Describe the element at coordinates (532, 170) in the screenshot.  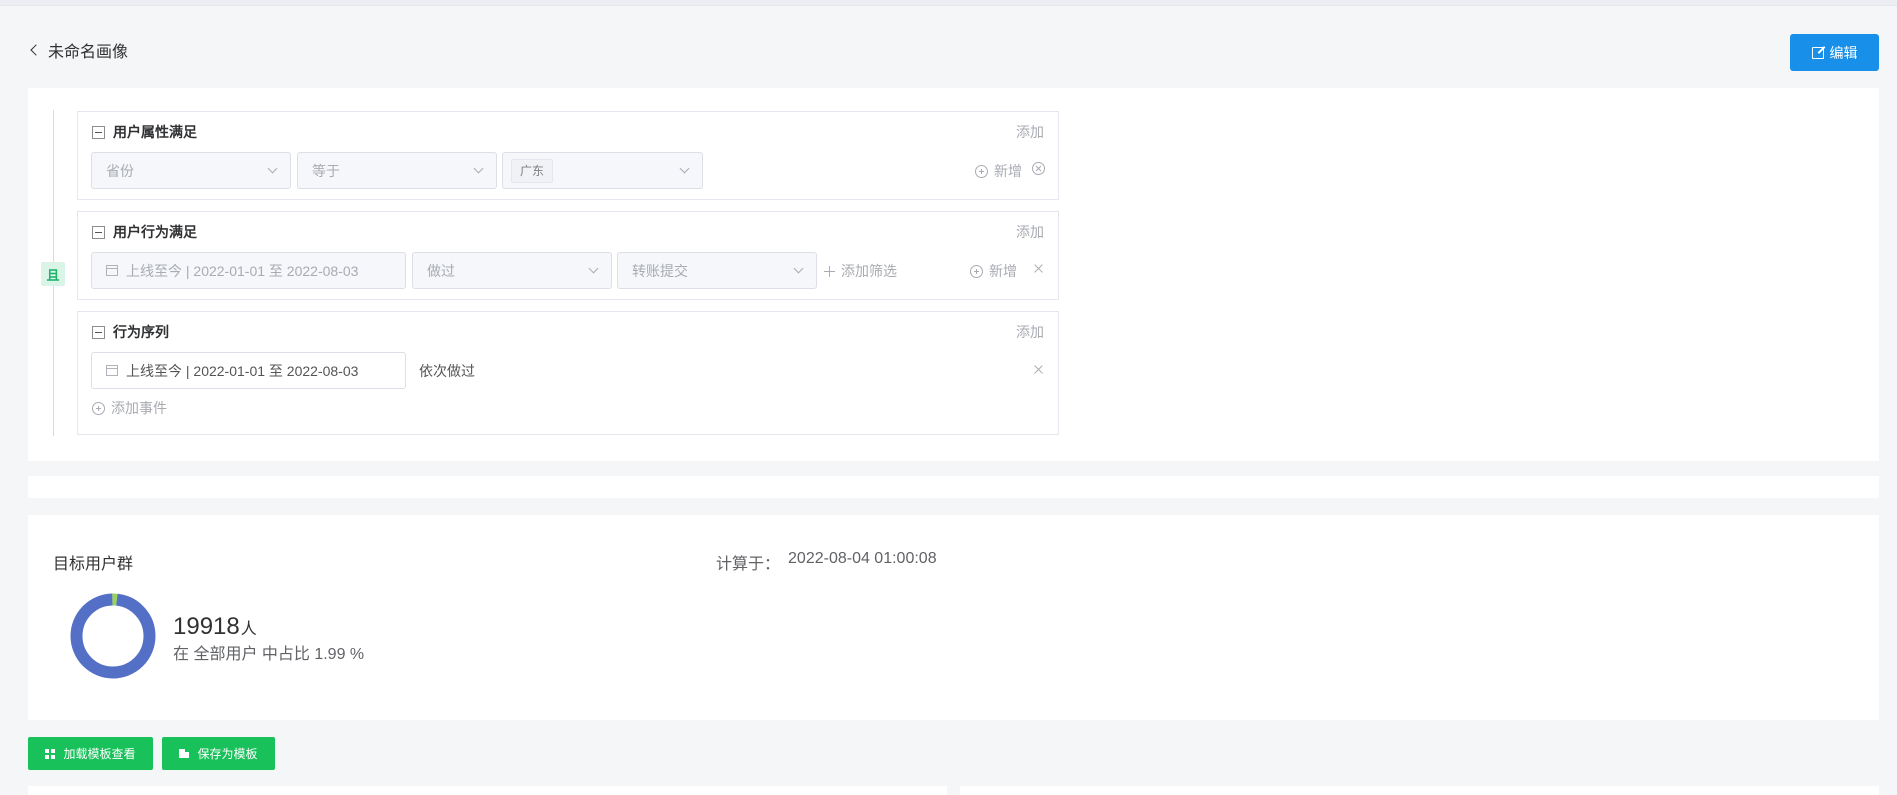
I see `value-tag: 广东` at that location.